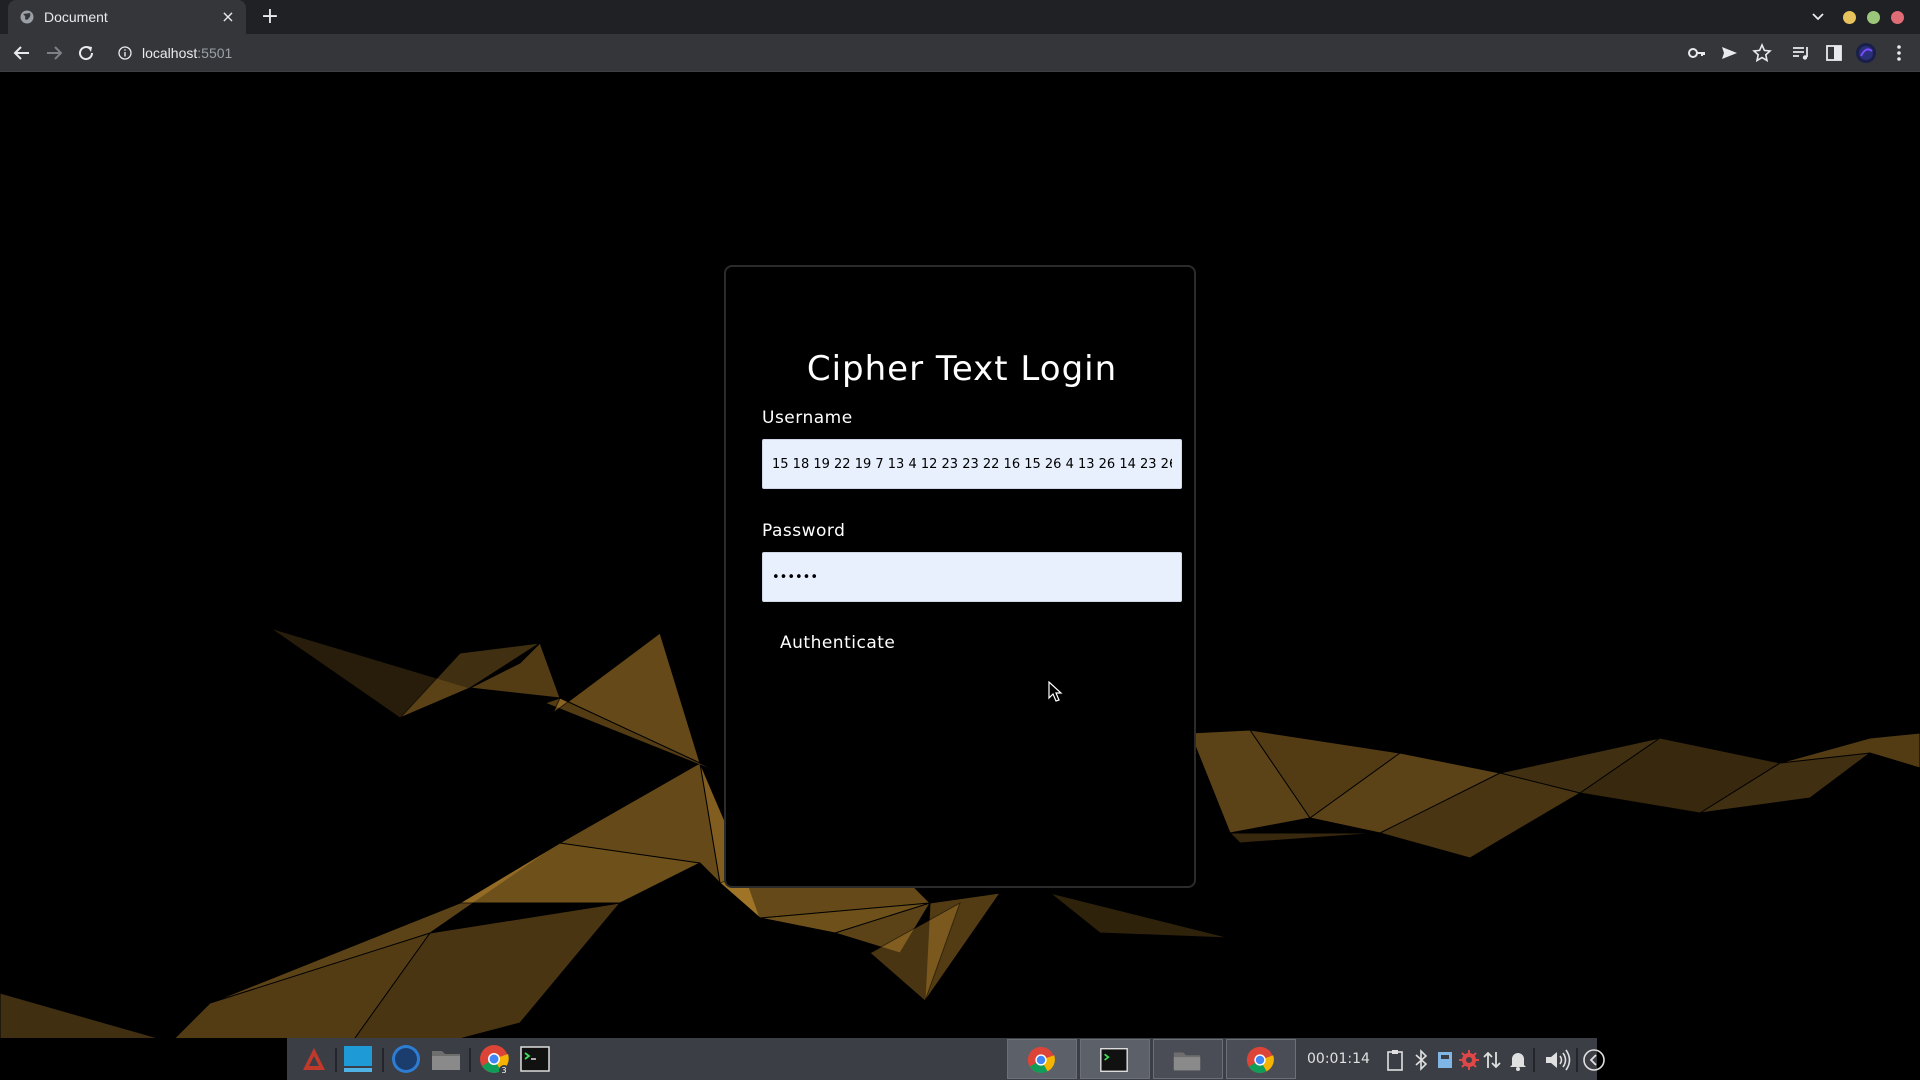 The height and width of the screenshot is (1080, 1920). Describe the element at coordinates (358, 1059) in the screenshot. I see `desktop-icon` at that location.